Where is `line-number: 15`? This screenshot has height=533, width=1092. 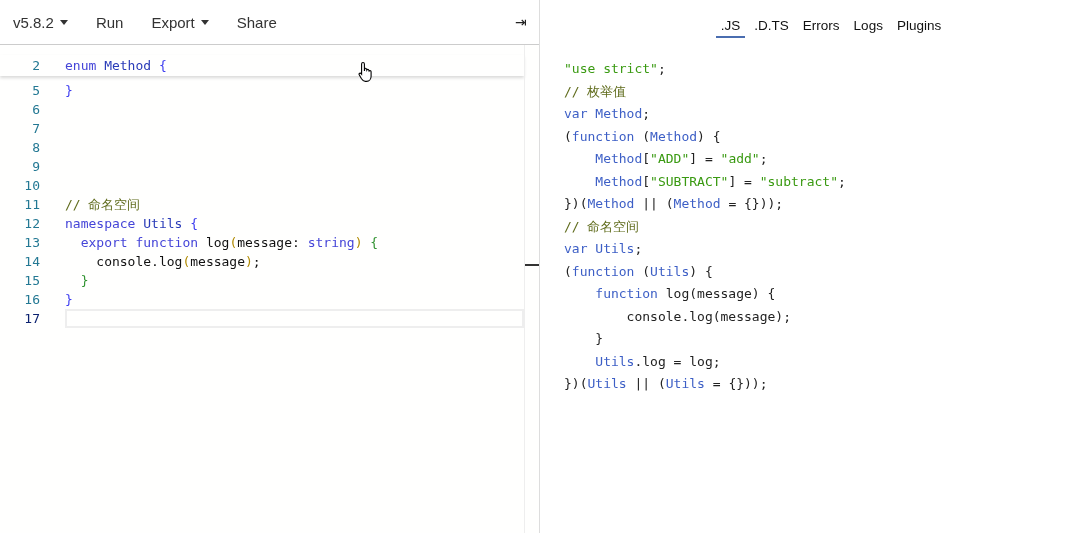
line-number: 15 is located at coordinates (31, 280).